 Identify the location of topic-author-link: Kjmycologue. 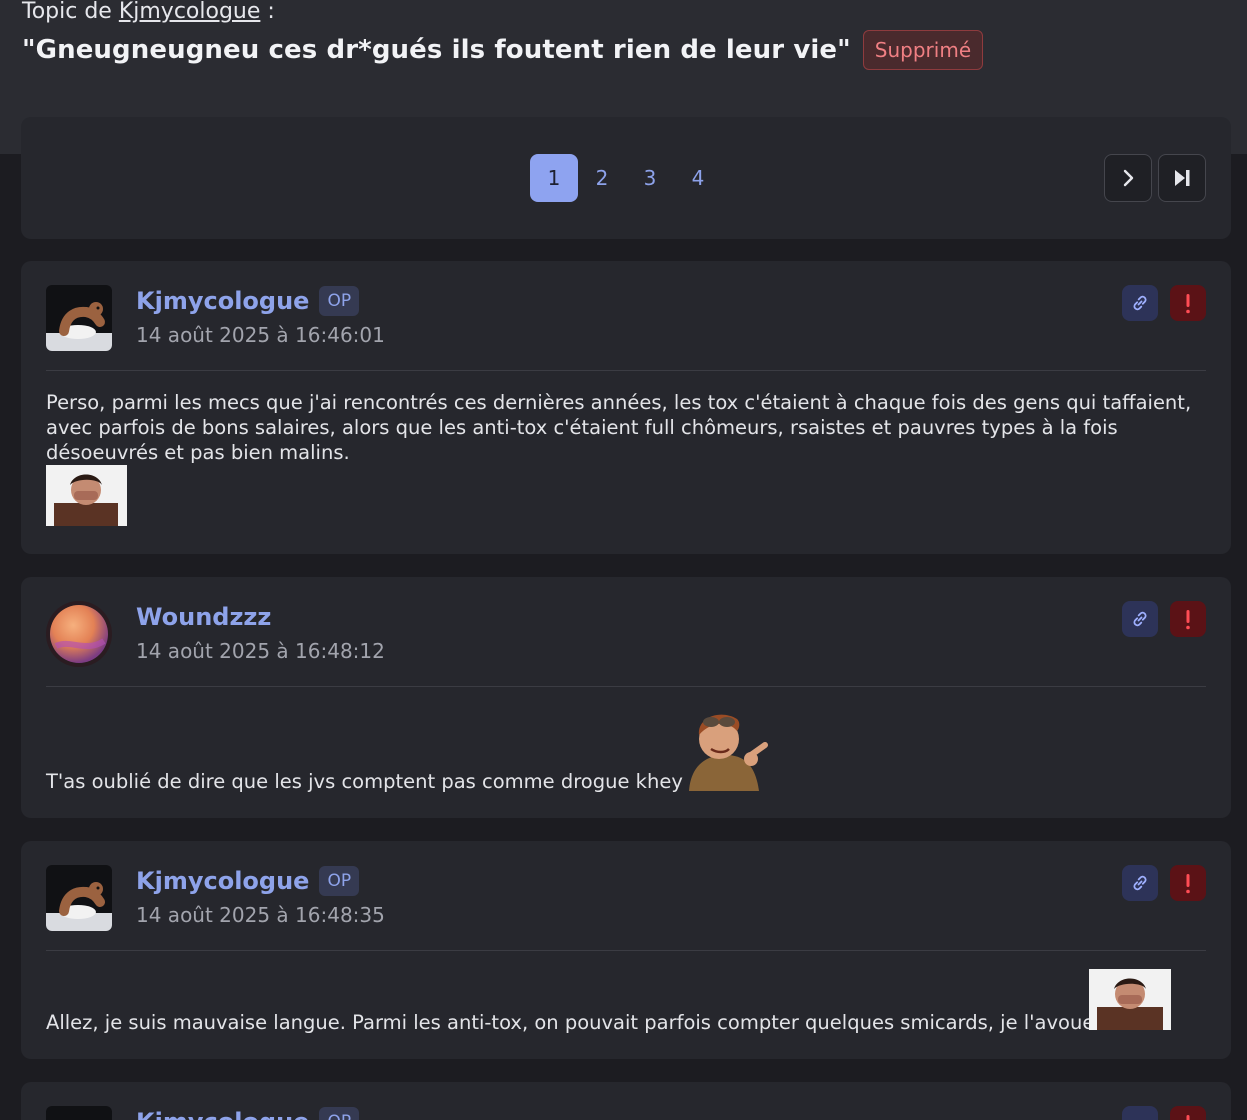
(190, 12).